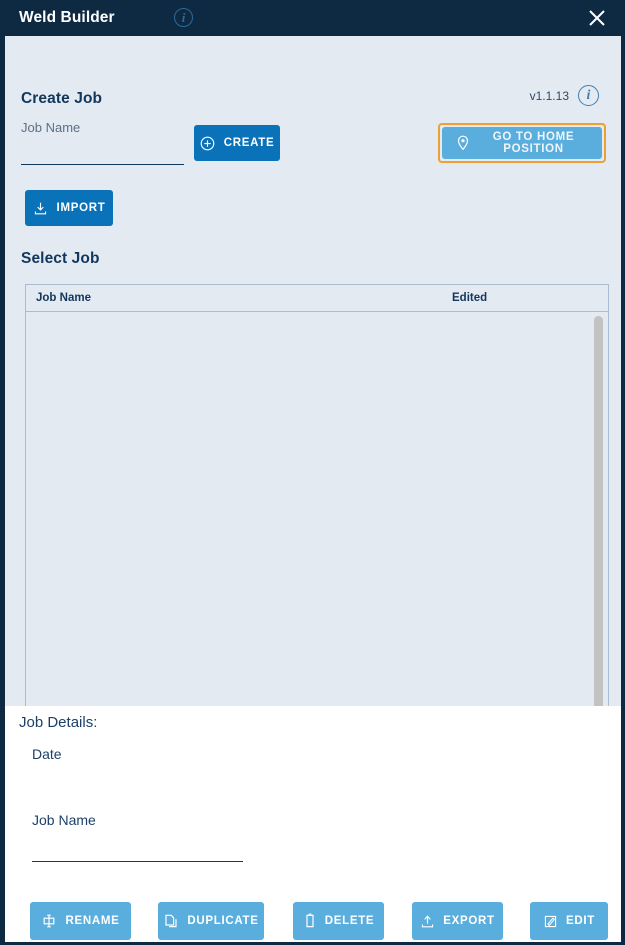  I want to click on edit-button: EDIT, so click(569, 921).